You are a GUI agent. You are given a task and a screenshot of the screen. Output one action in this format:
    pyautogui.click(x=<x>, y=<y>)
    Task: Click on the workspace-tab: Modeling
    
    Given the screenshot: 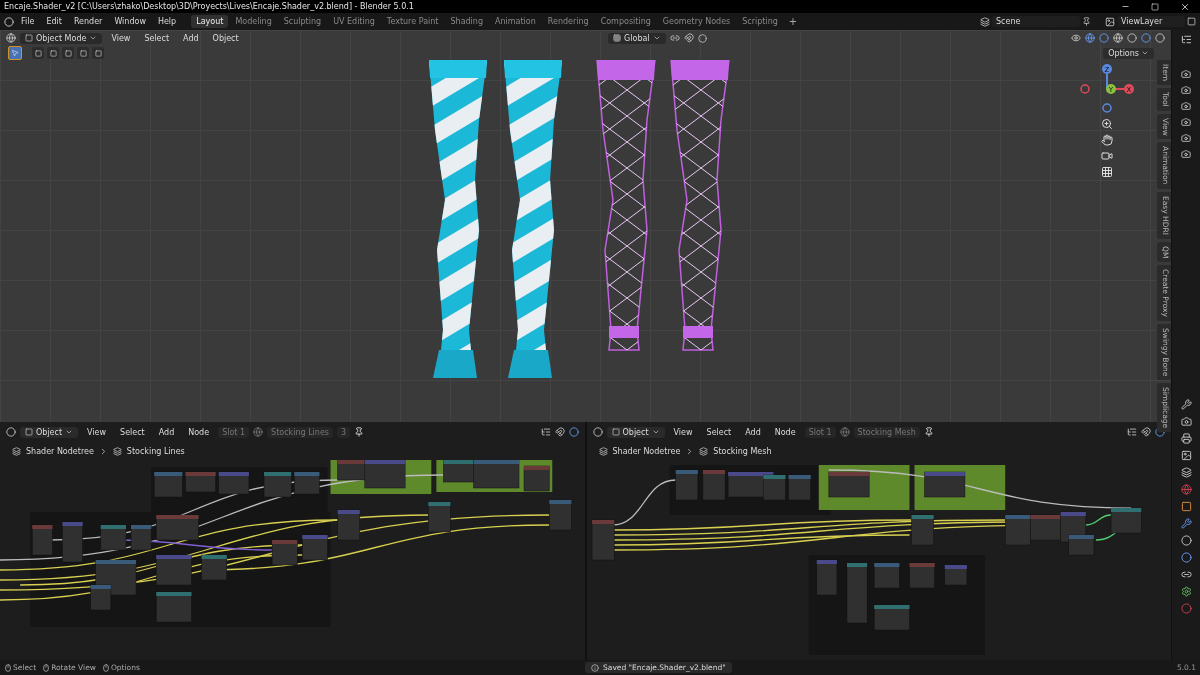 What is the action you would take?
    pyautogui.click(x=253, y=21)
    